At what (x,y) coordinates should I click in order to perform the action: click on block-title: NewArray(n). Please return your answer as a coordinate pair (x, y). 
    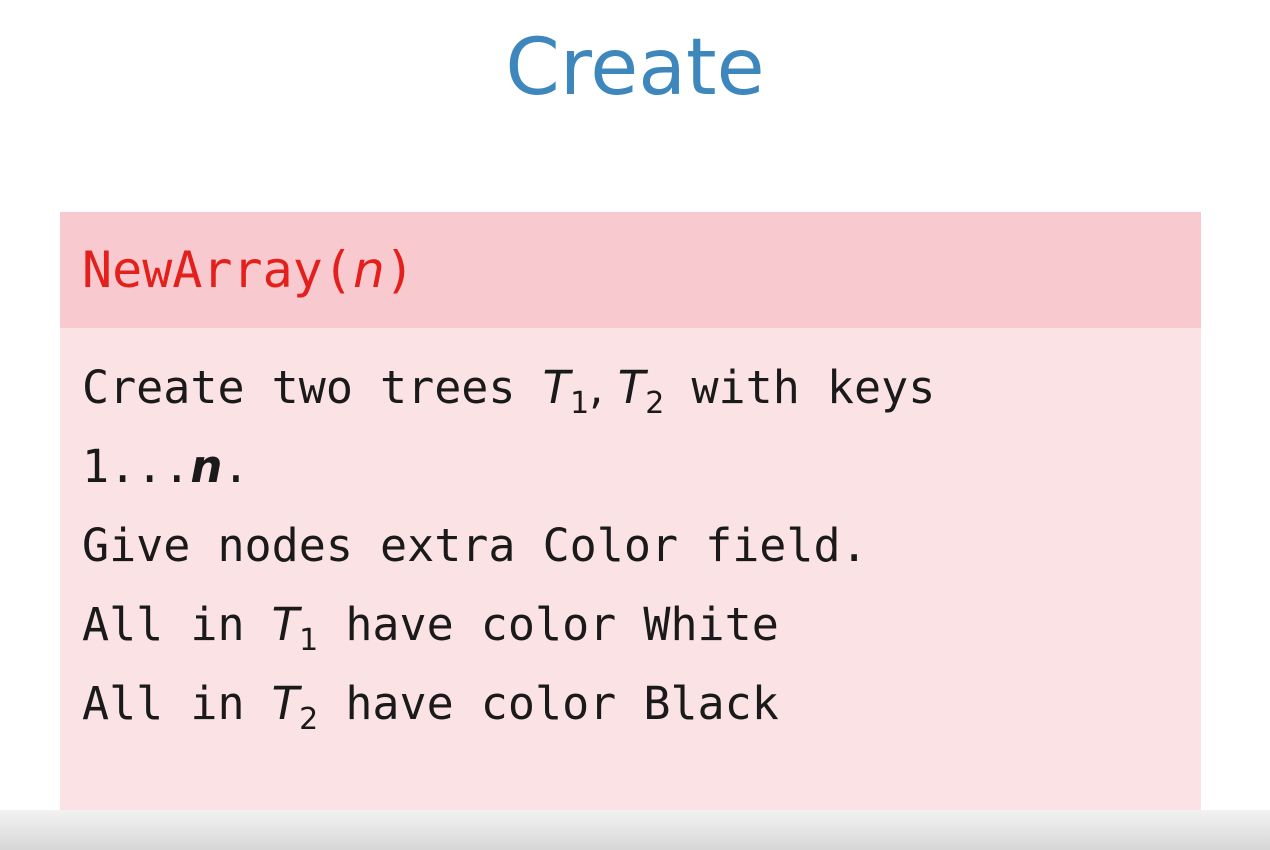
    Looking at the image, I should click on (248, 270).